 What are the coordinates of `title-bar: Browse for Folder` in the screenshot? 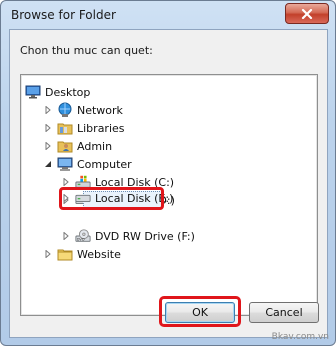 It's located at (168, 15).